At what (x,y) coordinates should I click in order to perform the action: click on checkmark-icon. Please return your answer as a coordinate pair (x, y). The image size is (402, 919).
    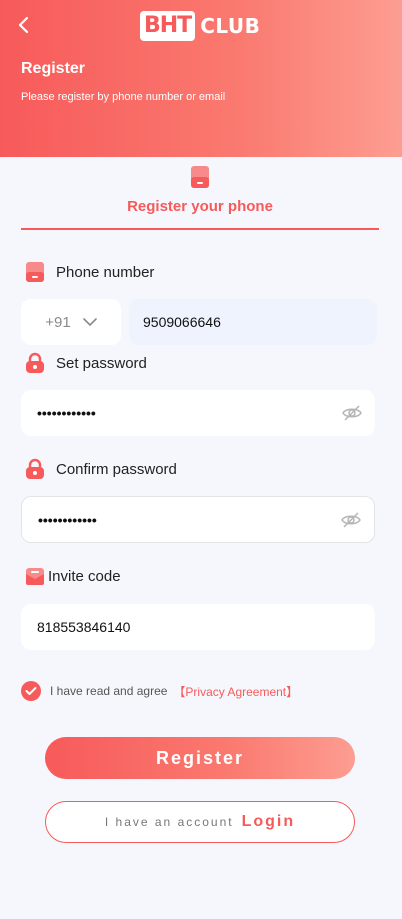
    Looking at the image, I should click on (31, 691).